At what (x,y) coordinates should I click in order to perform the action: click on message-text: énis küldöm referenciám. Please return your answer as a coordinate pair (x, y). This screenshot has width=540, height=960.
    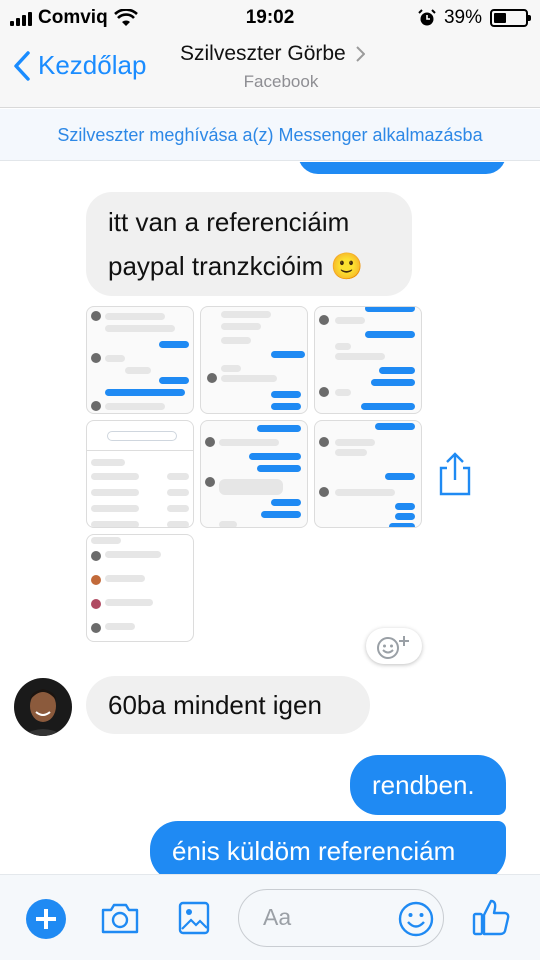
    Looking at the image, I should click on (314, 851).